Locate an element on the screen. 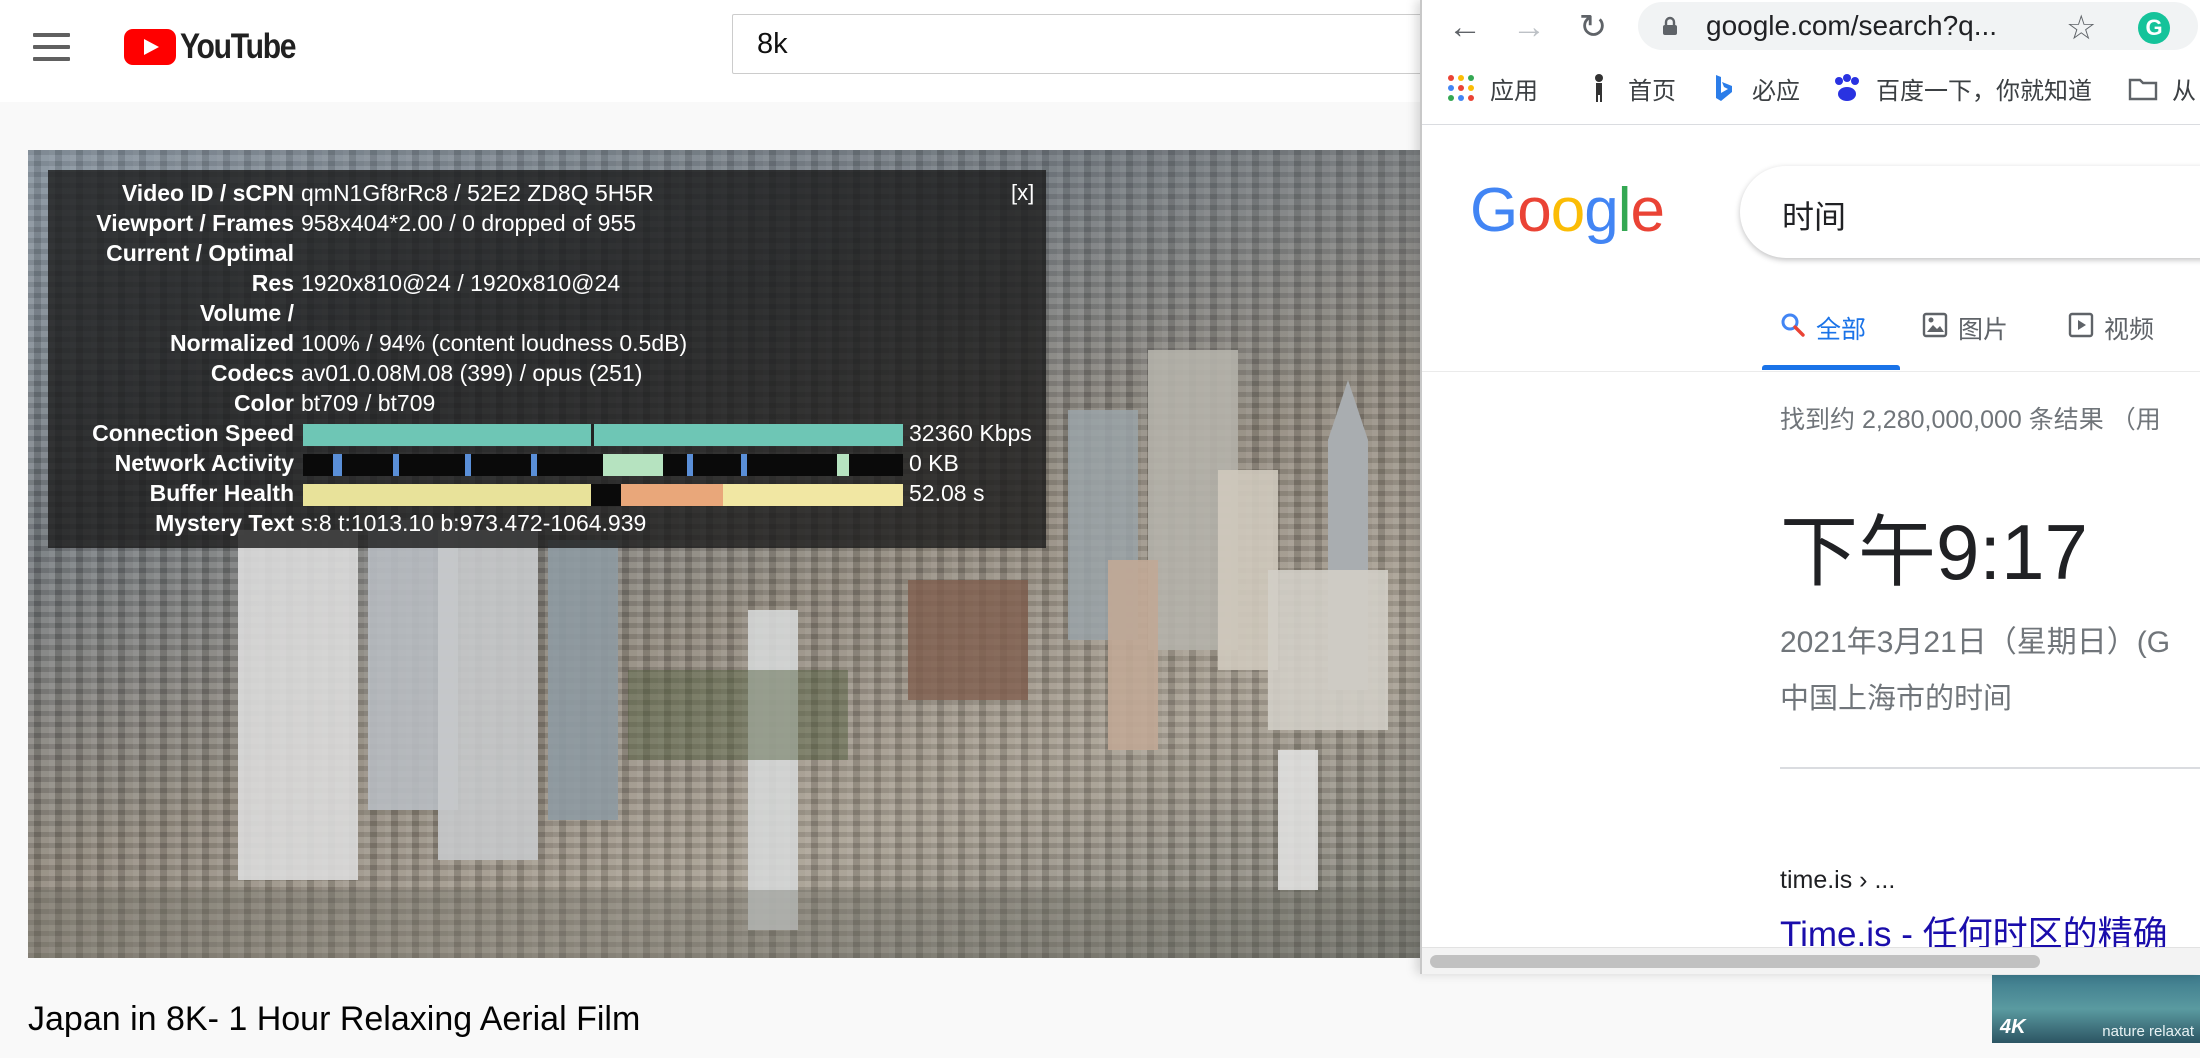 The height and width of the screenshot is (1058, 2200). stat-label: Current / Optimal is located at coordinates (200, 253).